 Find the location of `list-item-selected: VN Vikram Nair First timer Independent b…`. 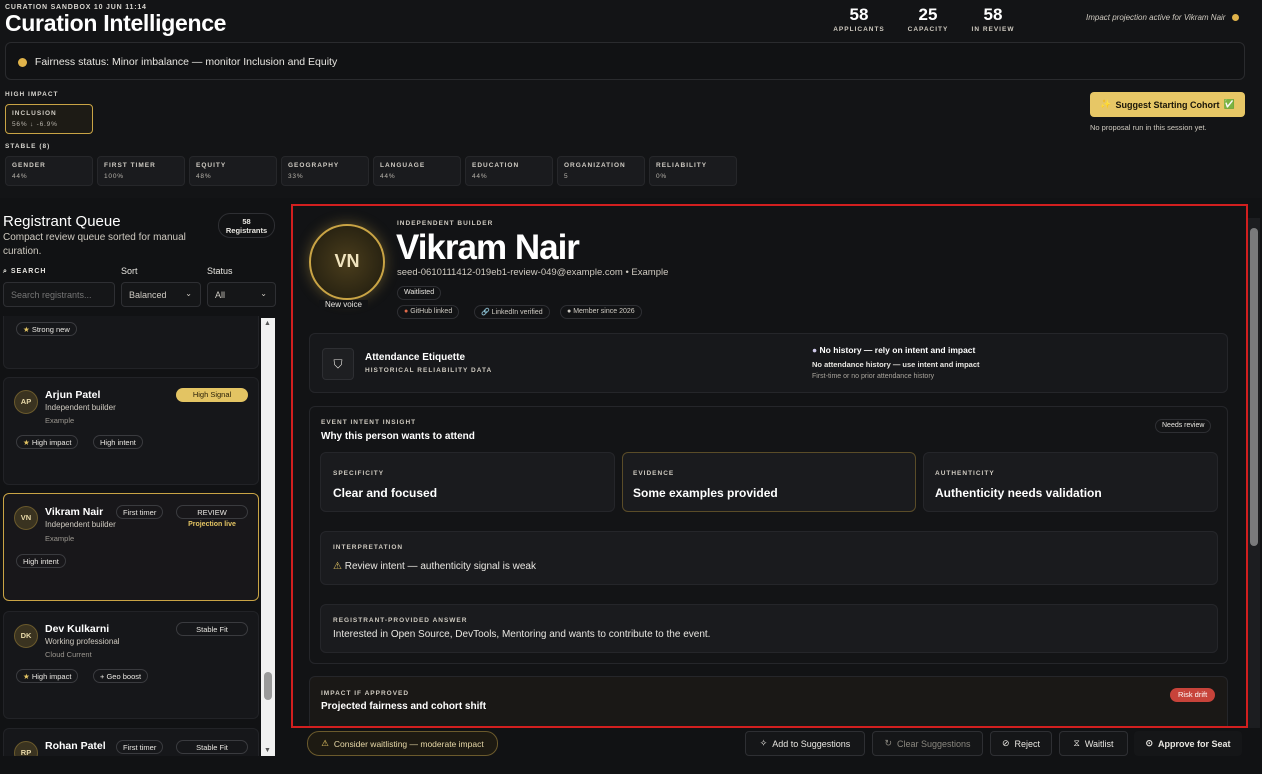

list-item-selected: VN Vikram Nair First timer Independent b… is located at coordinates (131, 547).